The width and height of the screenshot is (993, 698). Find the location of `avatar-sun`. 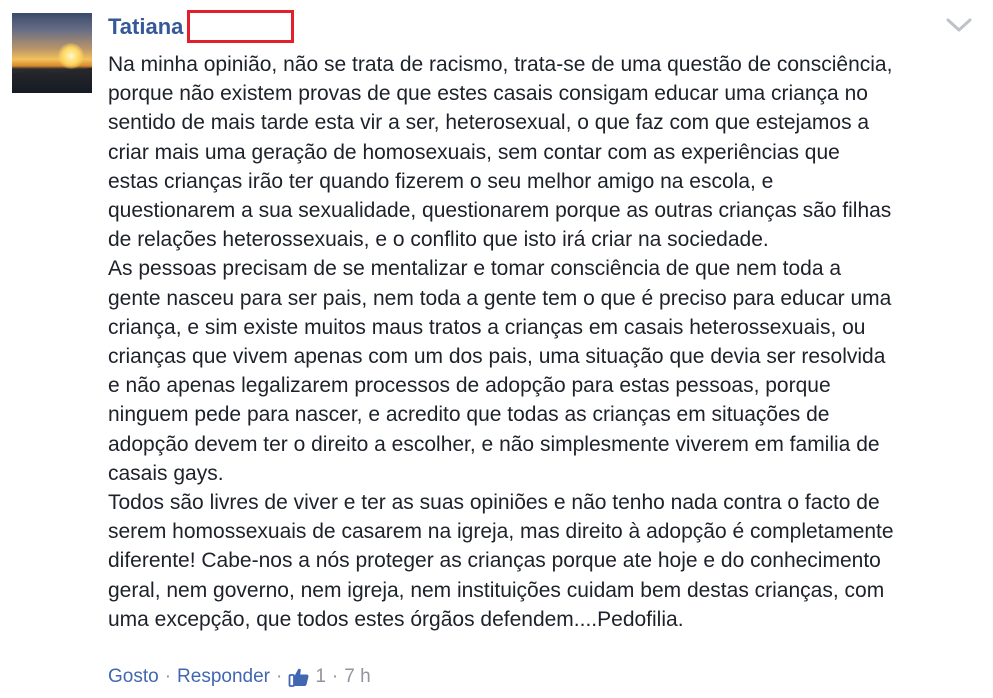

avatar-sun is located at coordinates (71, 56).